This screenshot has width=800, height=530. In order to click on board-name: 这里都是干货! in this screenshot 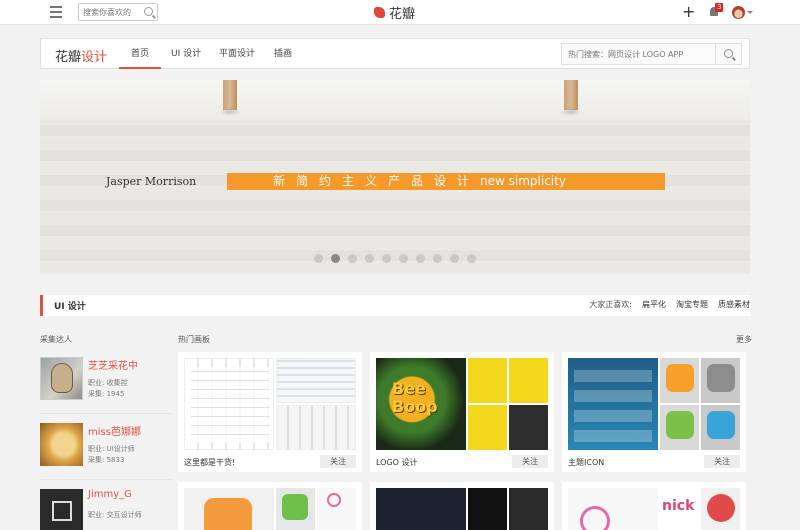, I will do `click(209, 462)`.